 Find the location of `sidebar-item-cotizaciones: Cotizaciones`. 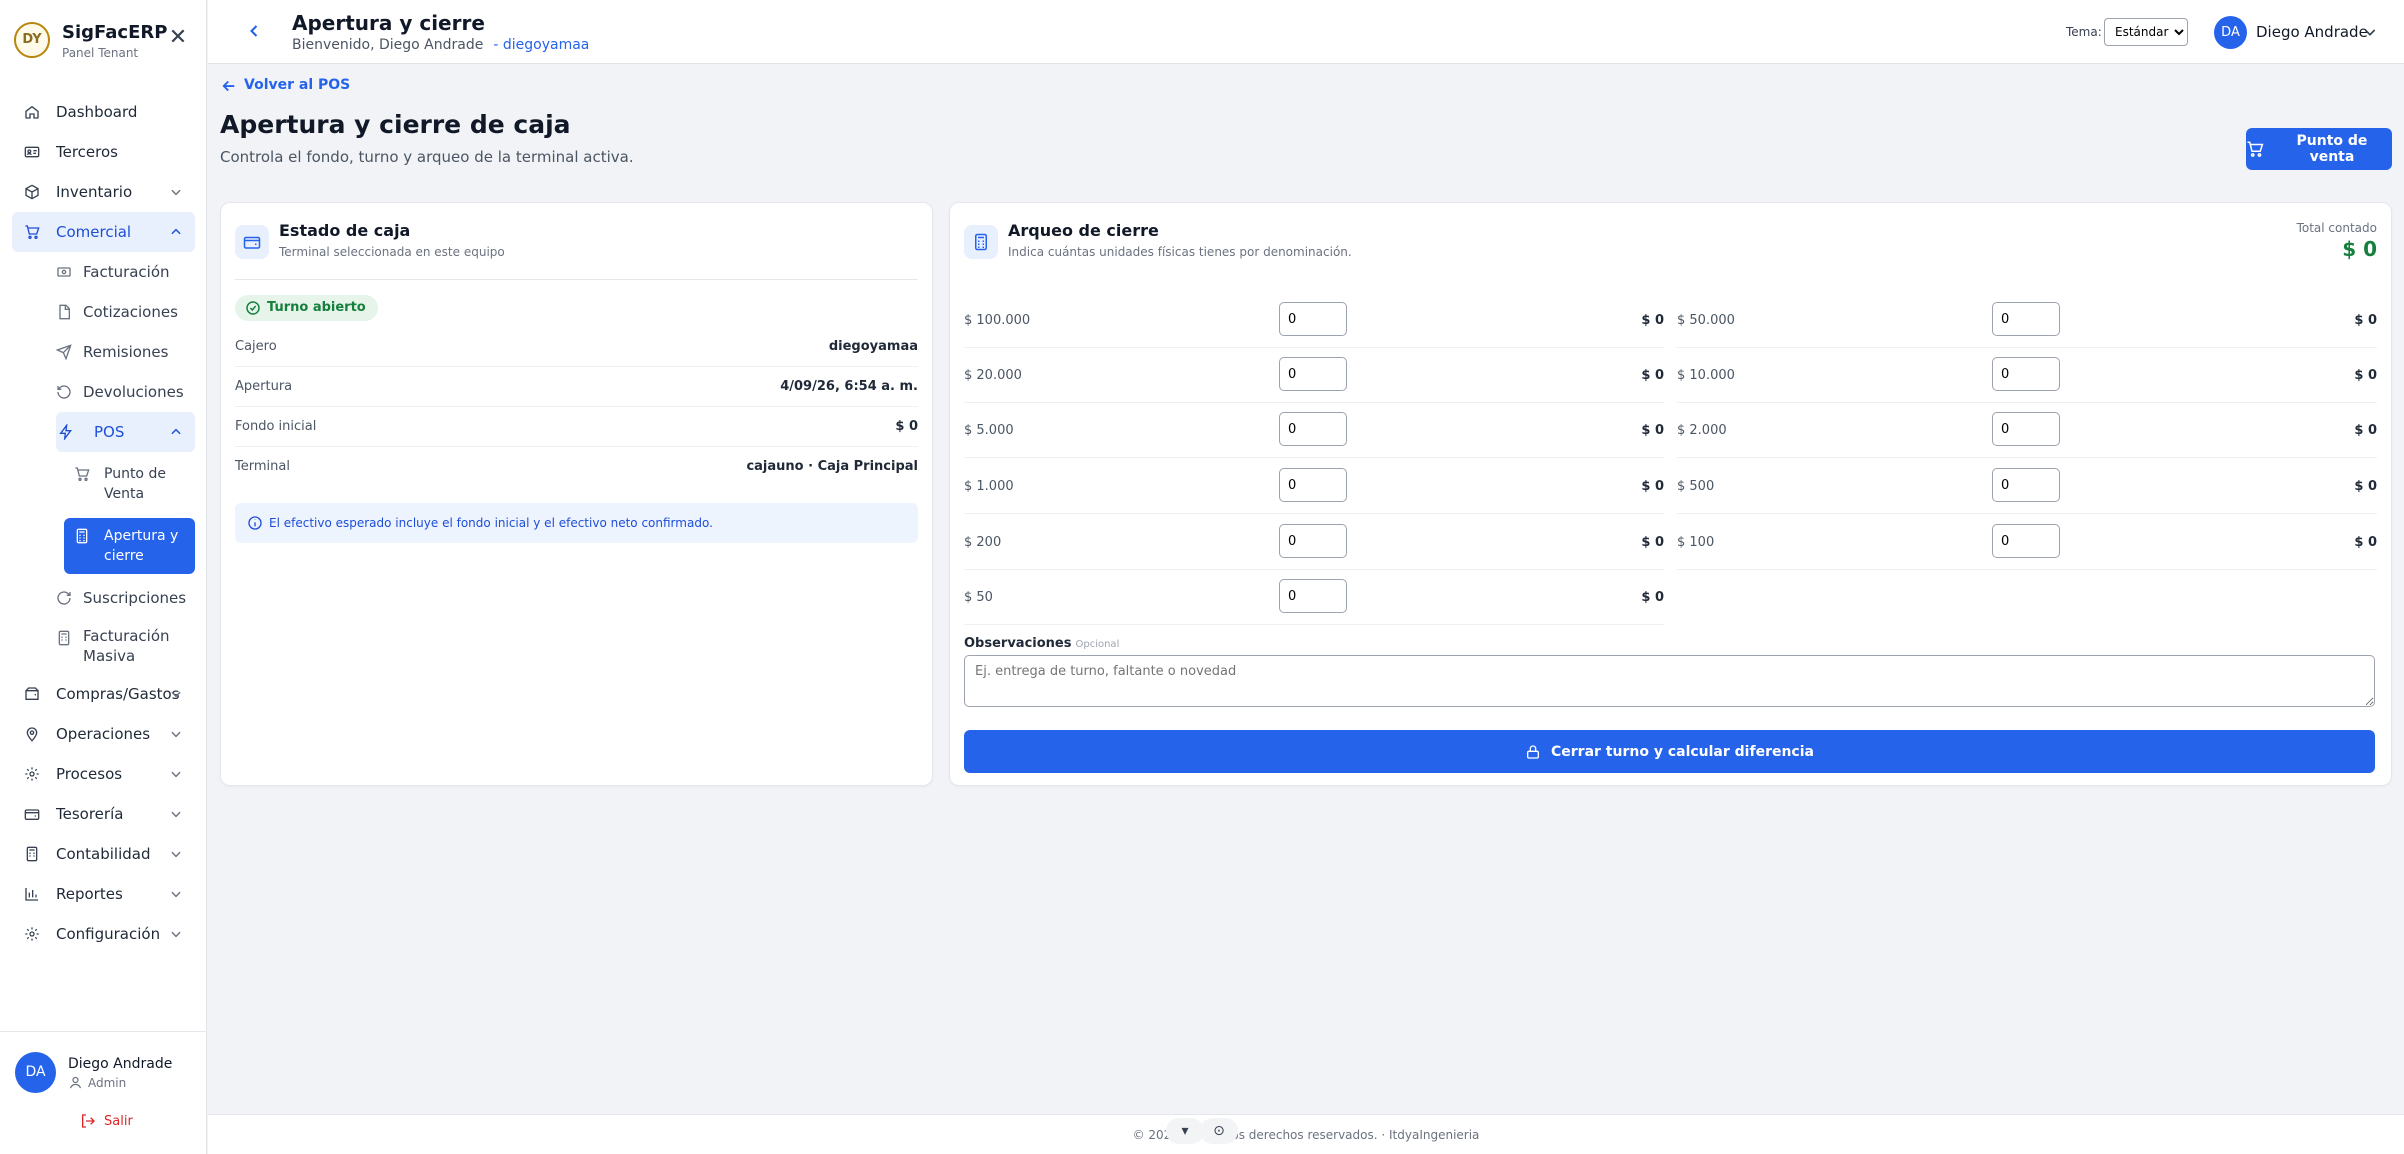

sidebar-item-cotizaciones: Cotizaciones is located at coordinates (119, 312).